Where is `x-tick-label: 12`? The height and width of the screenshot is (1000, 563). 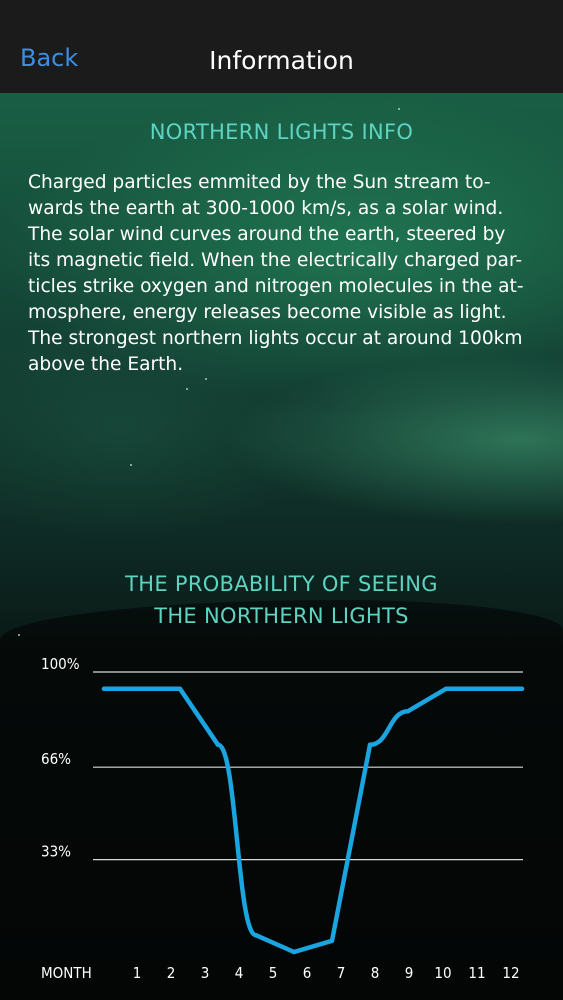 x-tick-label: 12 is located at coordinates (510, 973).